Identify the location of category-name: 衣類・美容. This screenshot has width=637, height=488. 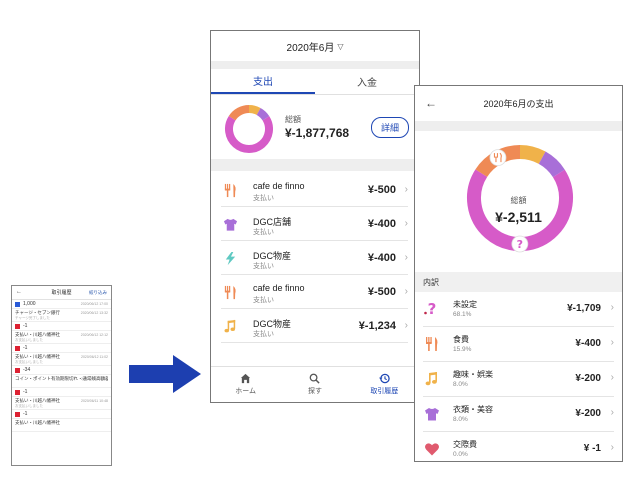
(473, 409).